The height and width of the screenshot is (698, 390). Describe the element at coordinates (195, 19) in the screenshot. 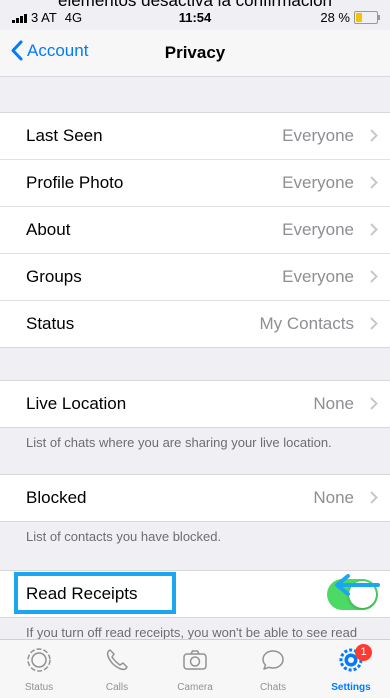

I see `status-bar: 3 AT 4G 11:54 28 %` at that location.